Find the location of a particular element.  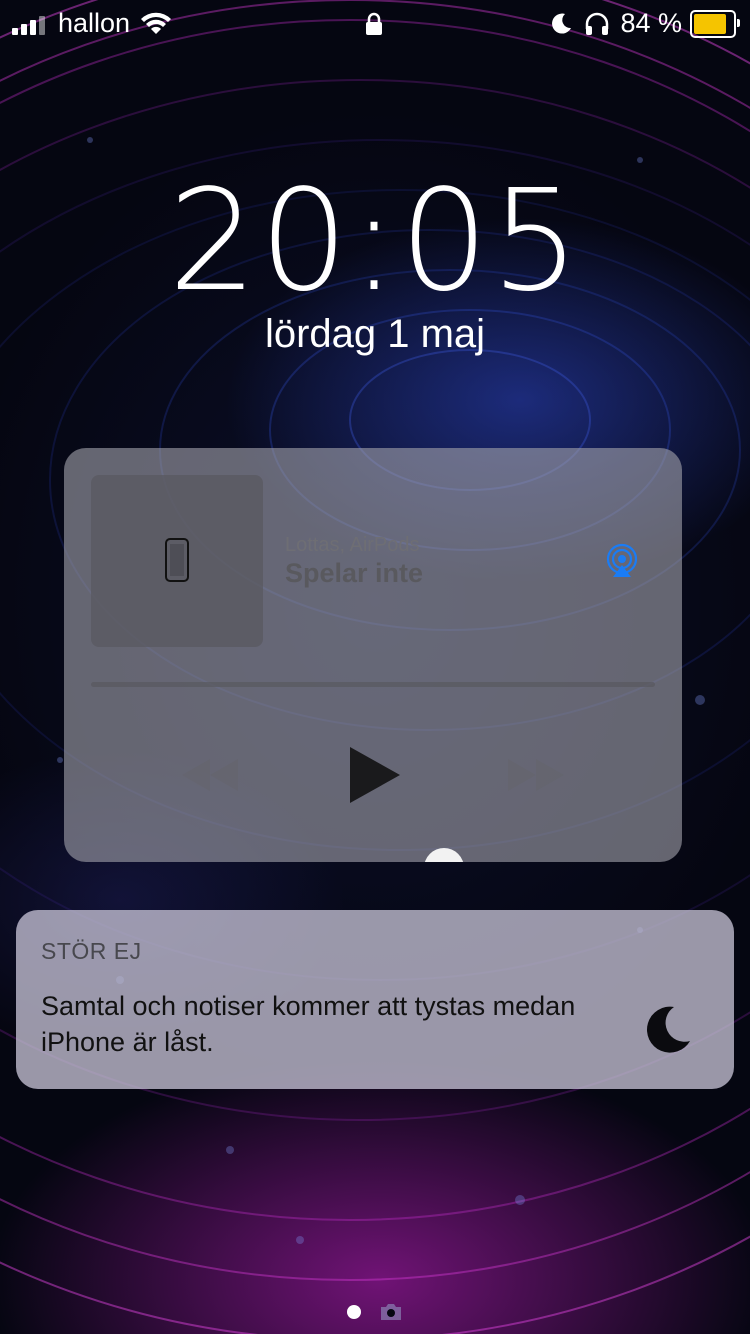

camera-icon is located at coordinates (391, 1312).